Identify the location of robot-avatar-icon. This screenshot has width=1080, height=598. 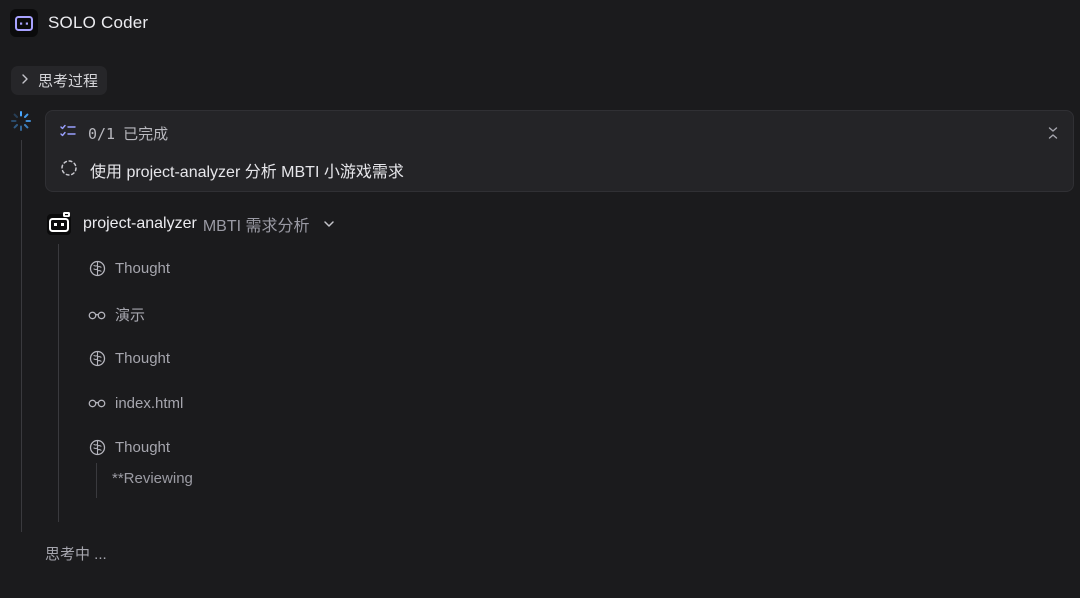
(59, 224).